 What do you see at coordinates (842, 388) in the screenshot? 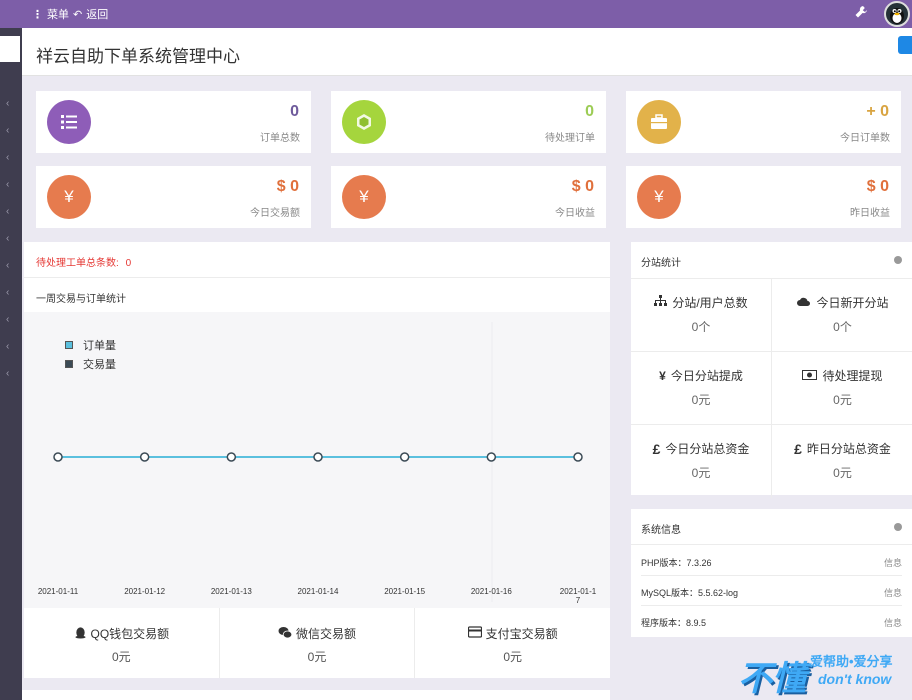
I see `substation-stat: 待处理提现 0元` at bounding box center [842, 388].